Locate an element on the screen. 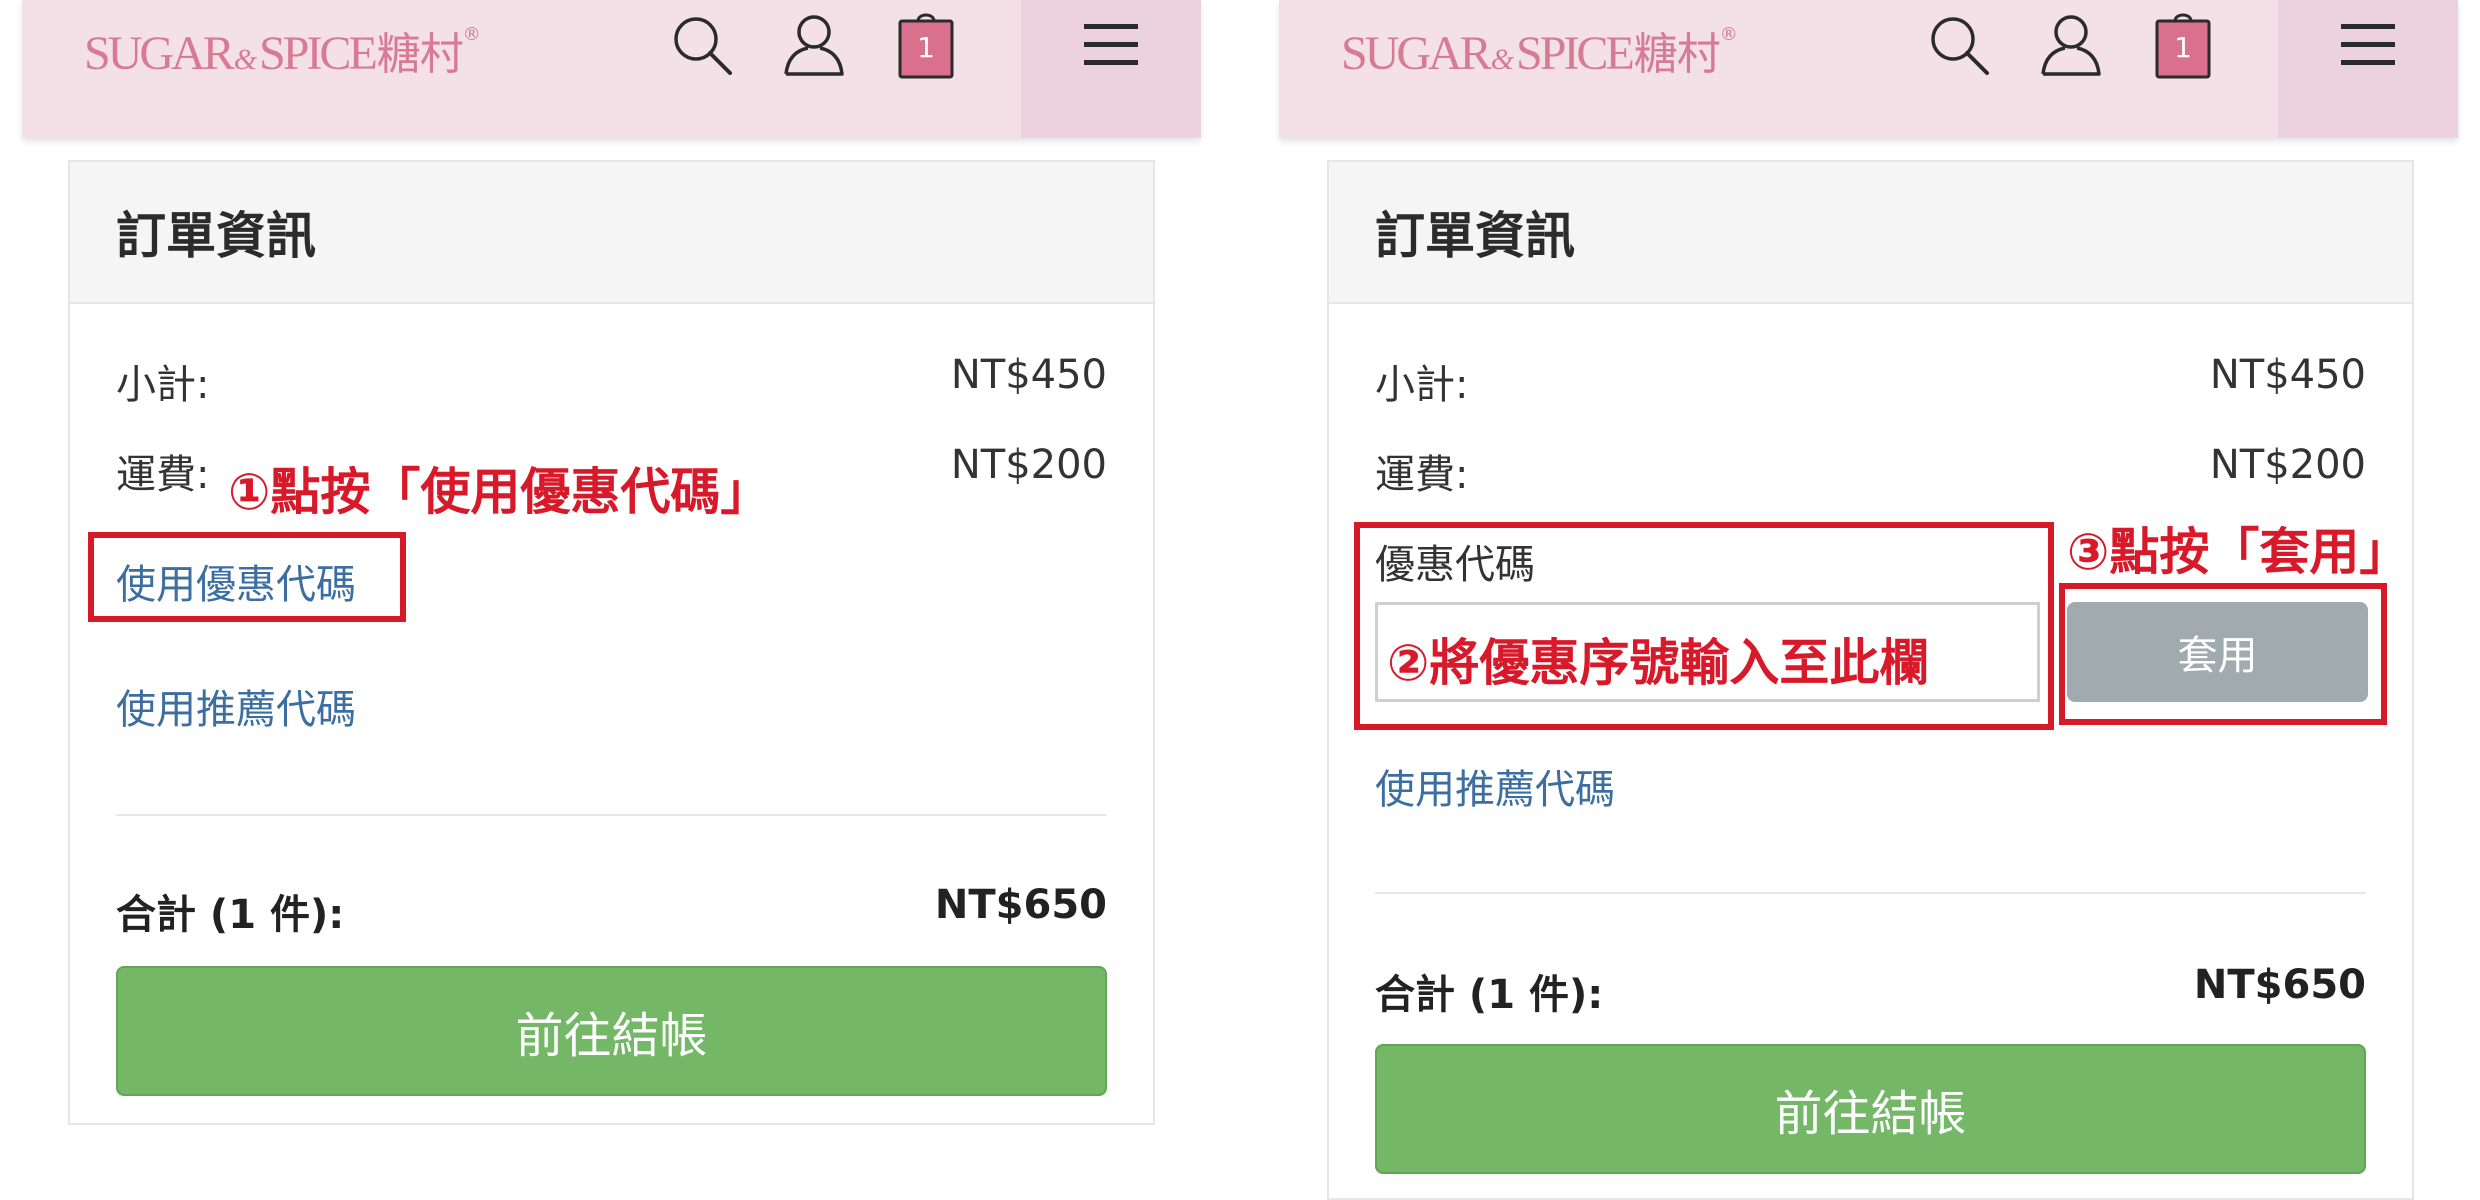 The image size is (2480, 1200). annotation-step-1: ①點按「使用優惠代碼」 is located at coordinates (499, 492).